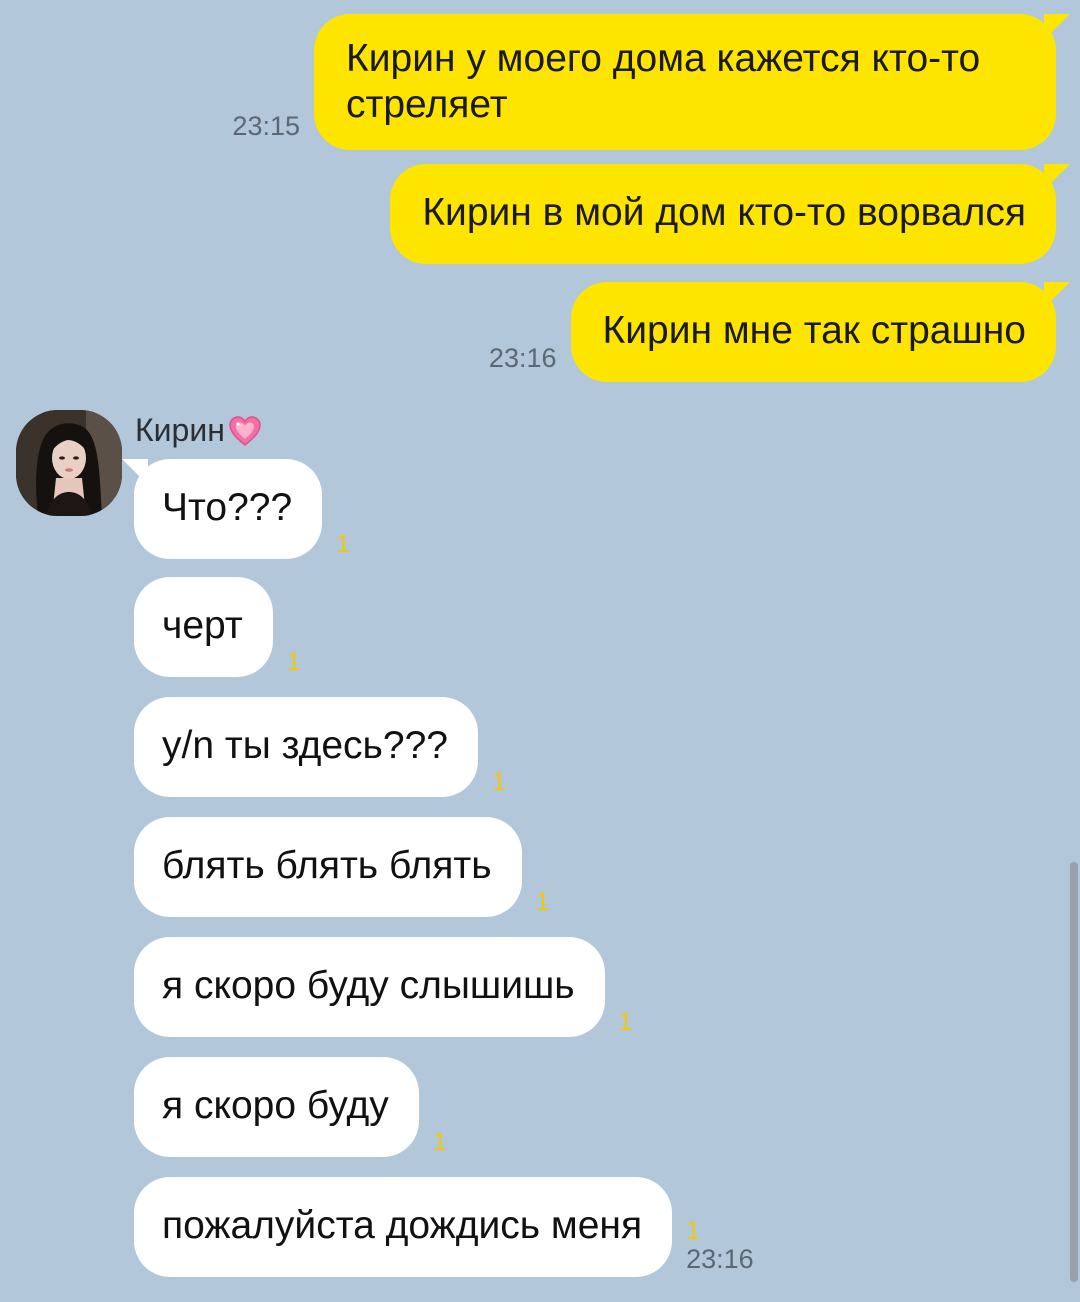 Image resolution: width=1080 pixels, height=1302 pixels. I want to click on incoming-bubble: я скоро буду, so click(276, 1107).